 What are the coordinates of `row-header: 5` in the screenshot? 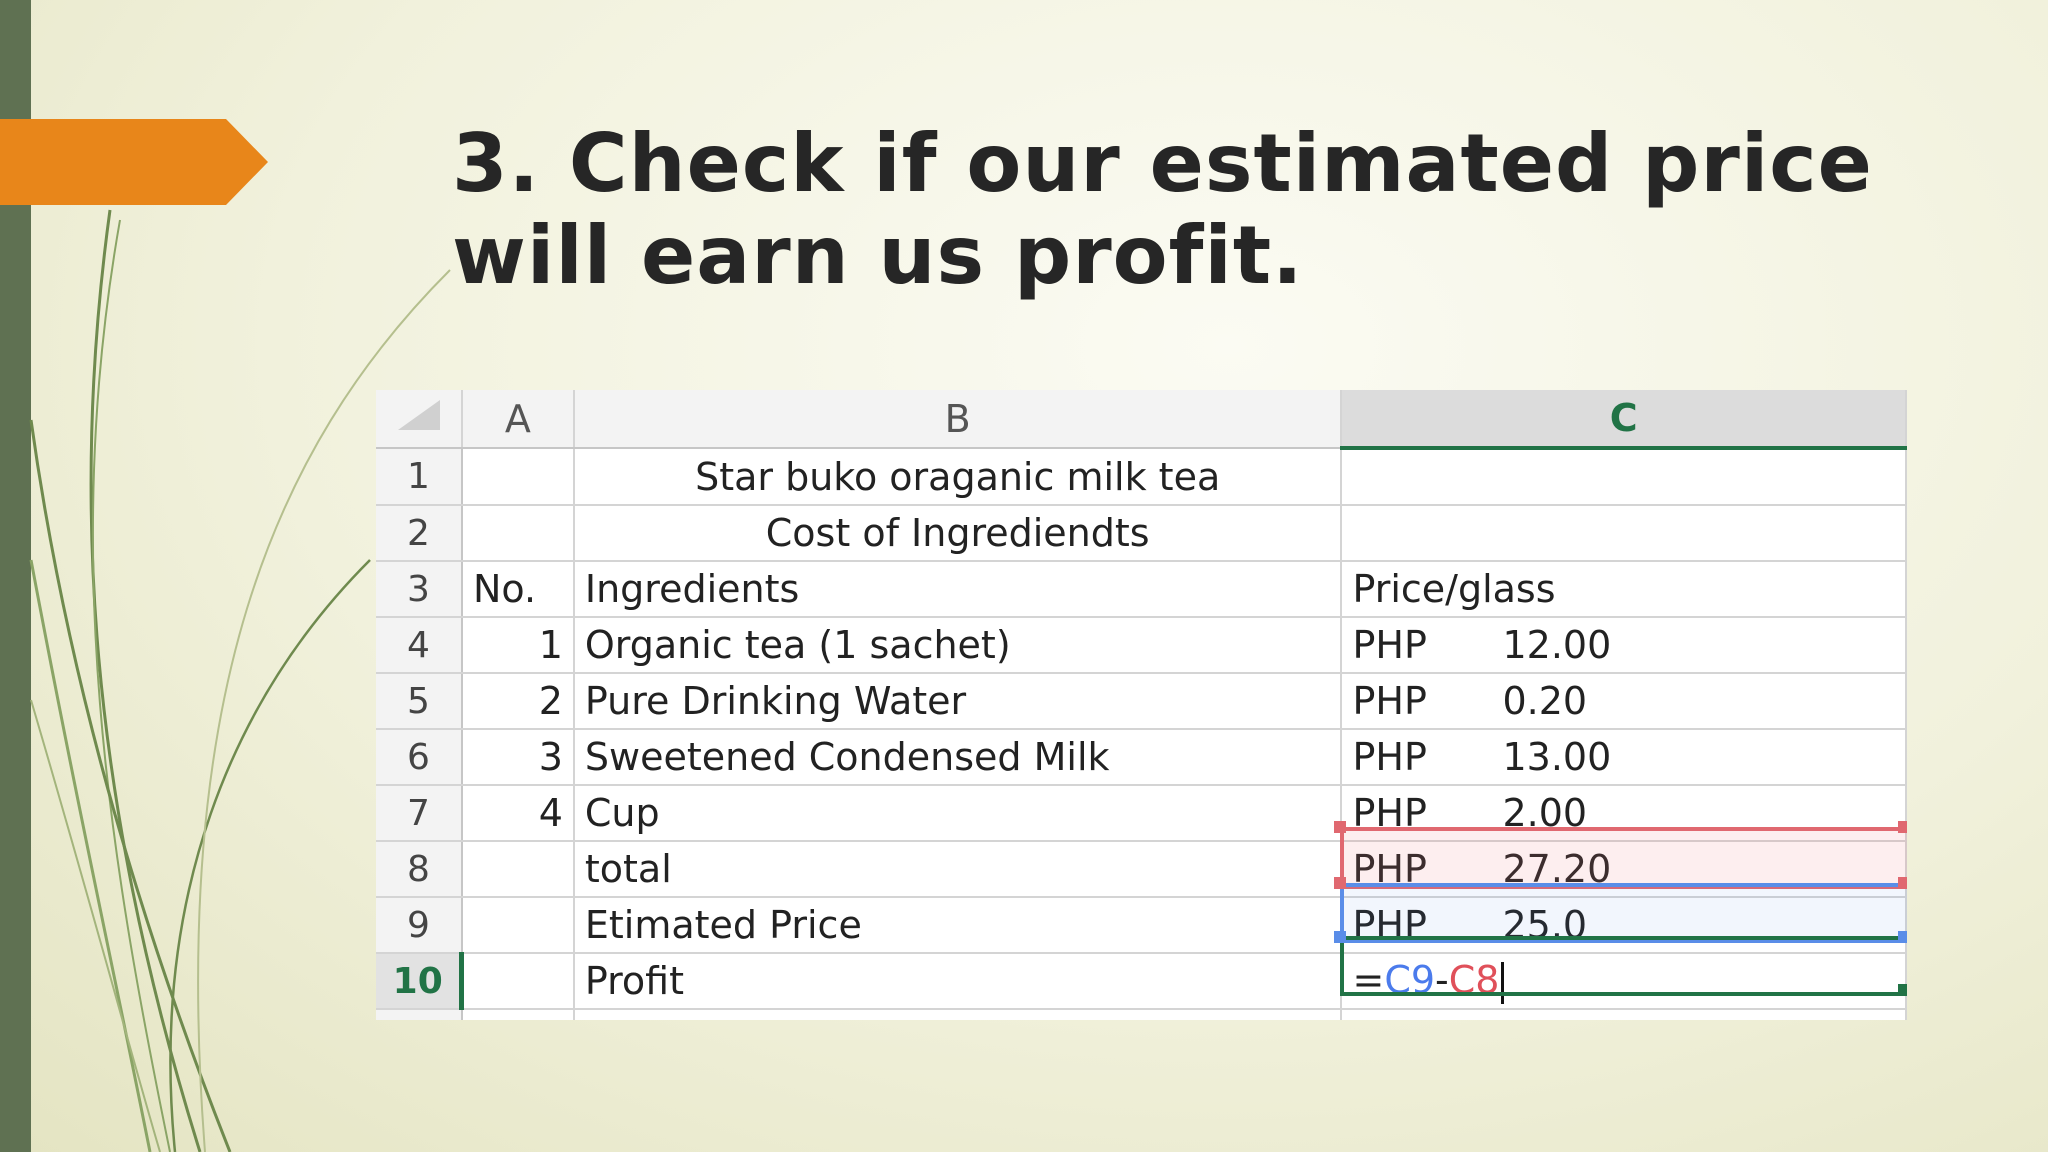 It's located at (419, 701).